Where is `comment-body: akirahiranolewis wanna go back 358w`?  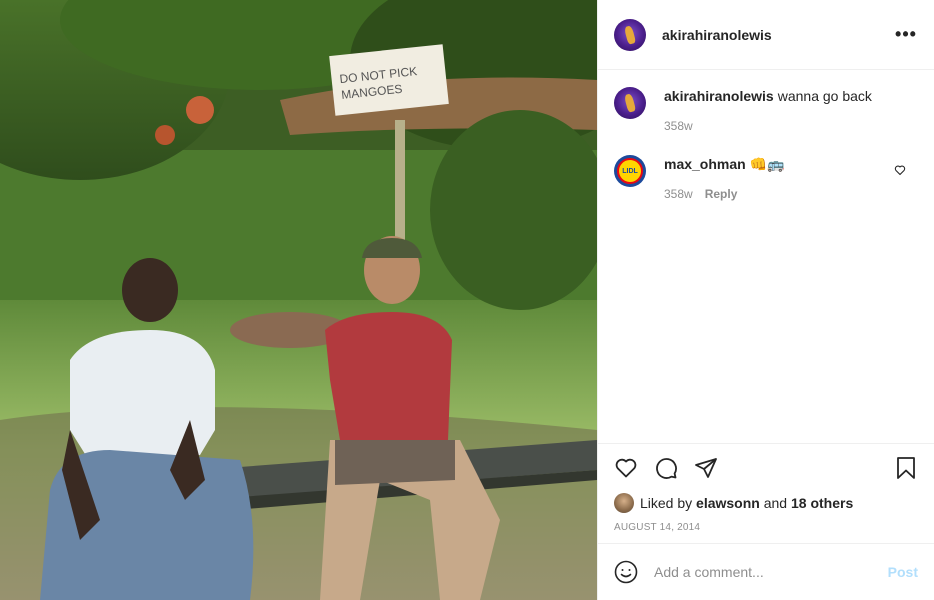 comment-body: akirahiranolewis wanna go back 358w is located at coordinates (791, 110).